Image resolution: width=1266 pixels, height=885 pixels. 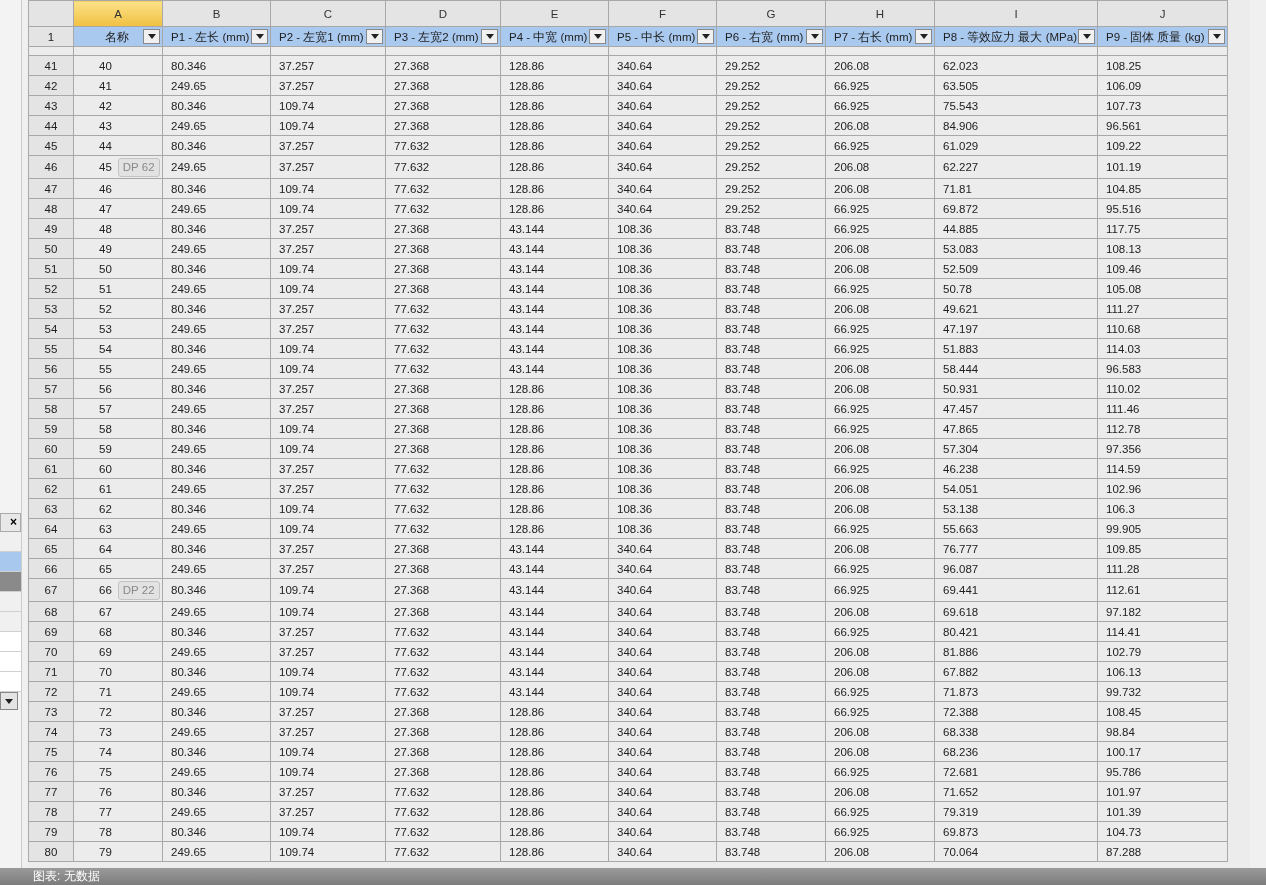 What do you see at coordinates (51, 711) in the screenshot?
I see `row-header: 73` at bounding box center [51, 711].